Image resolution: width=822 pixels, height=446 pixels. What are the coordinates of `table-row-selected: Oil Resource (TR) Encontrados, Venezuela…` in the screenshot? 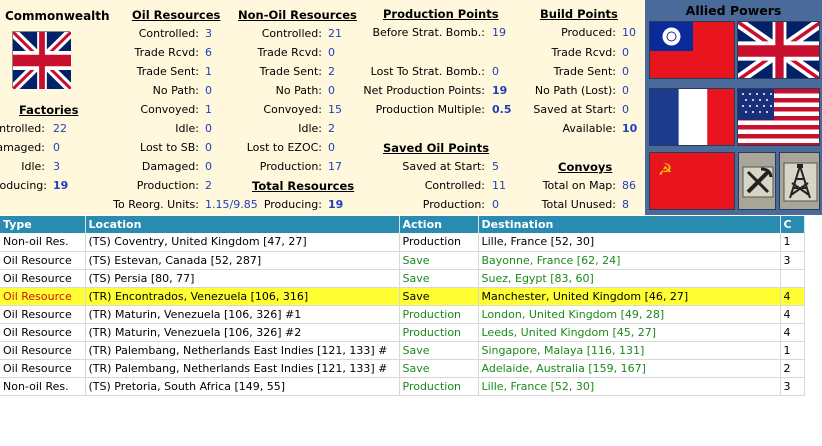 It's located at (402, 296).